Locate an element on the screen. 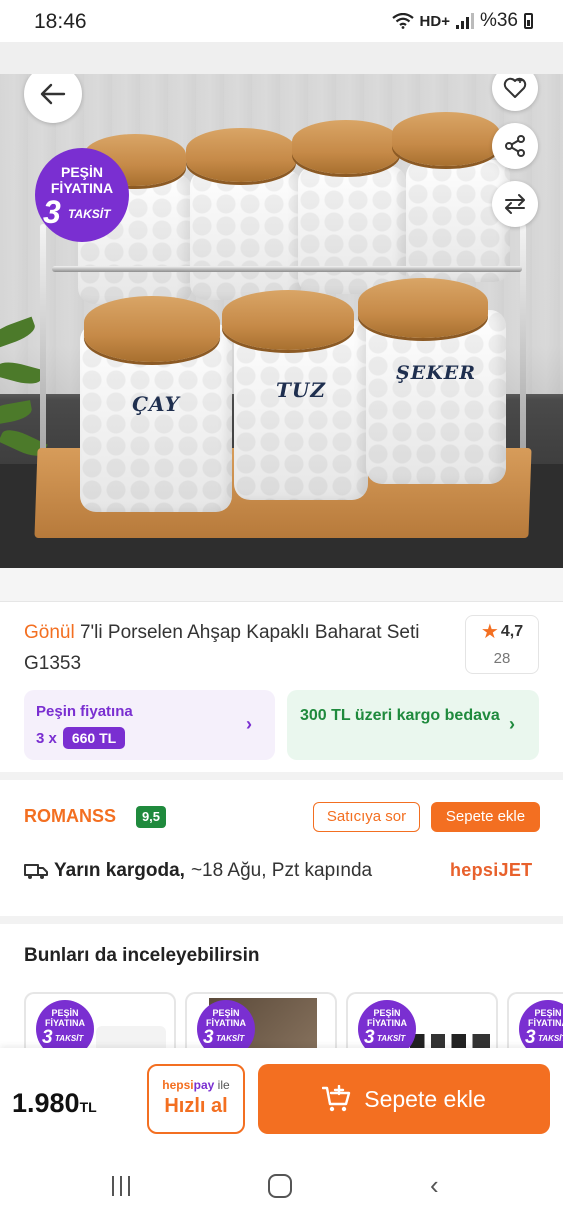 This screenshot has height=1219, width=563. share-icon is located at coordinates (515, 146).